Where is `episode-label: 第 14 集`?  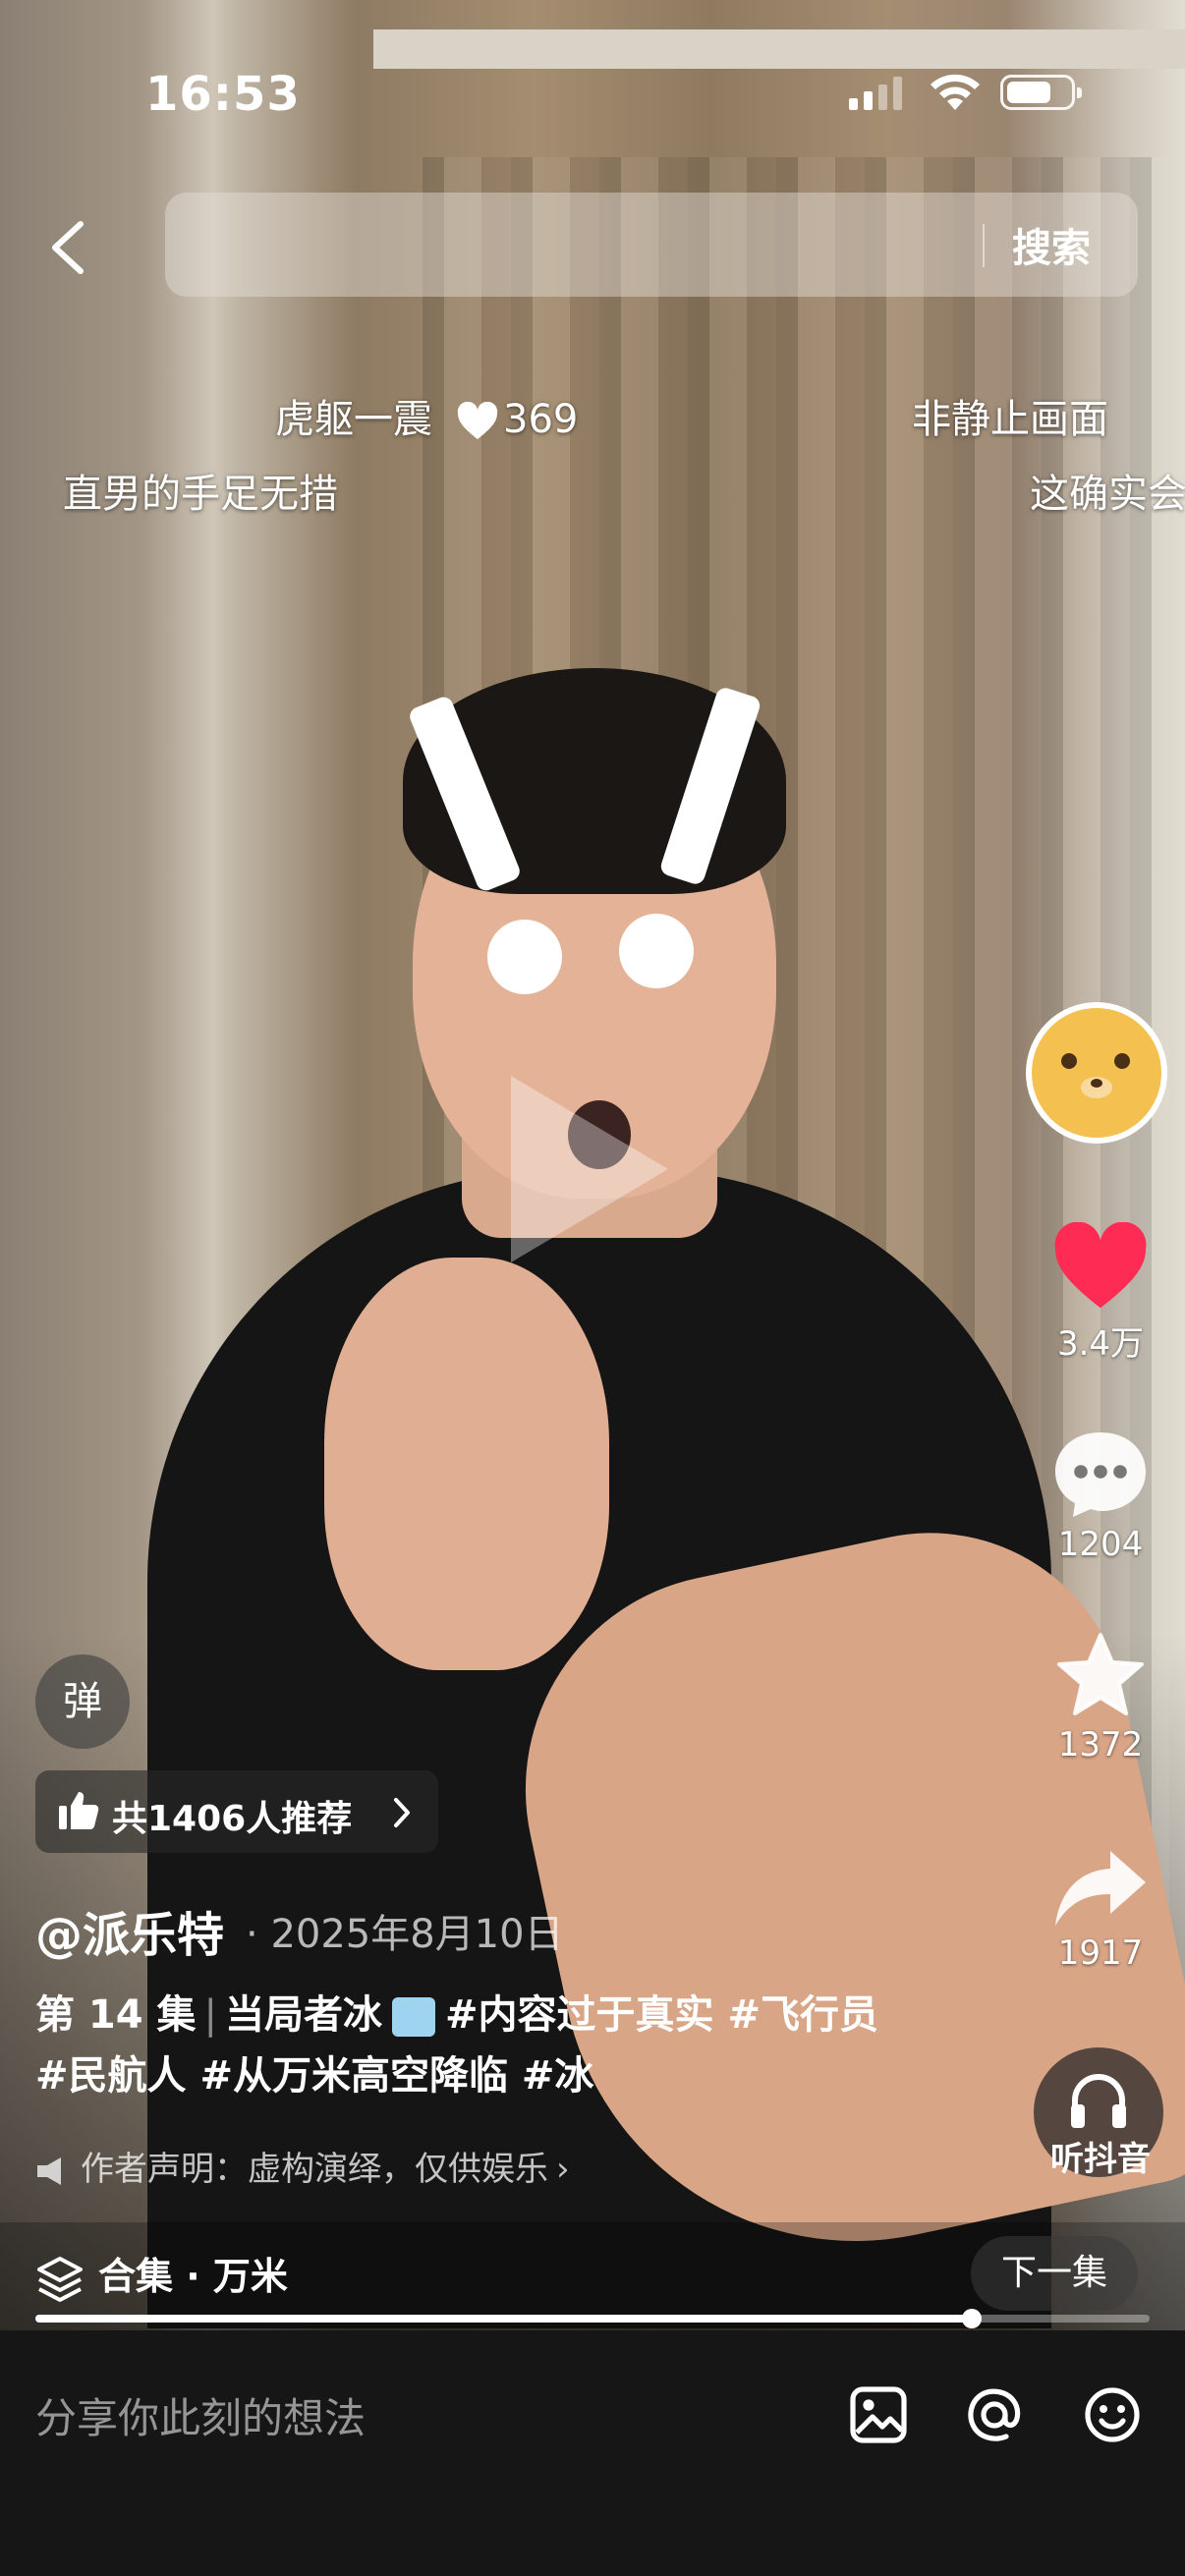
episode-label: 第 14 集 is located at coordinates (116, 2015).